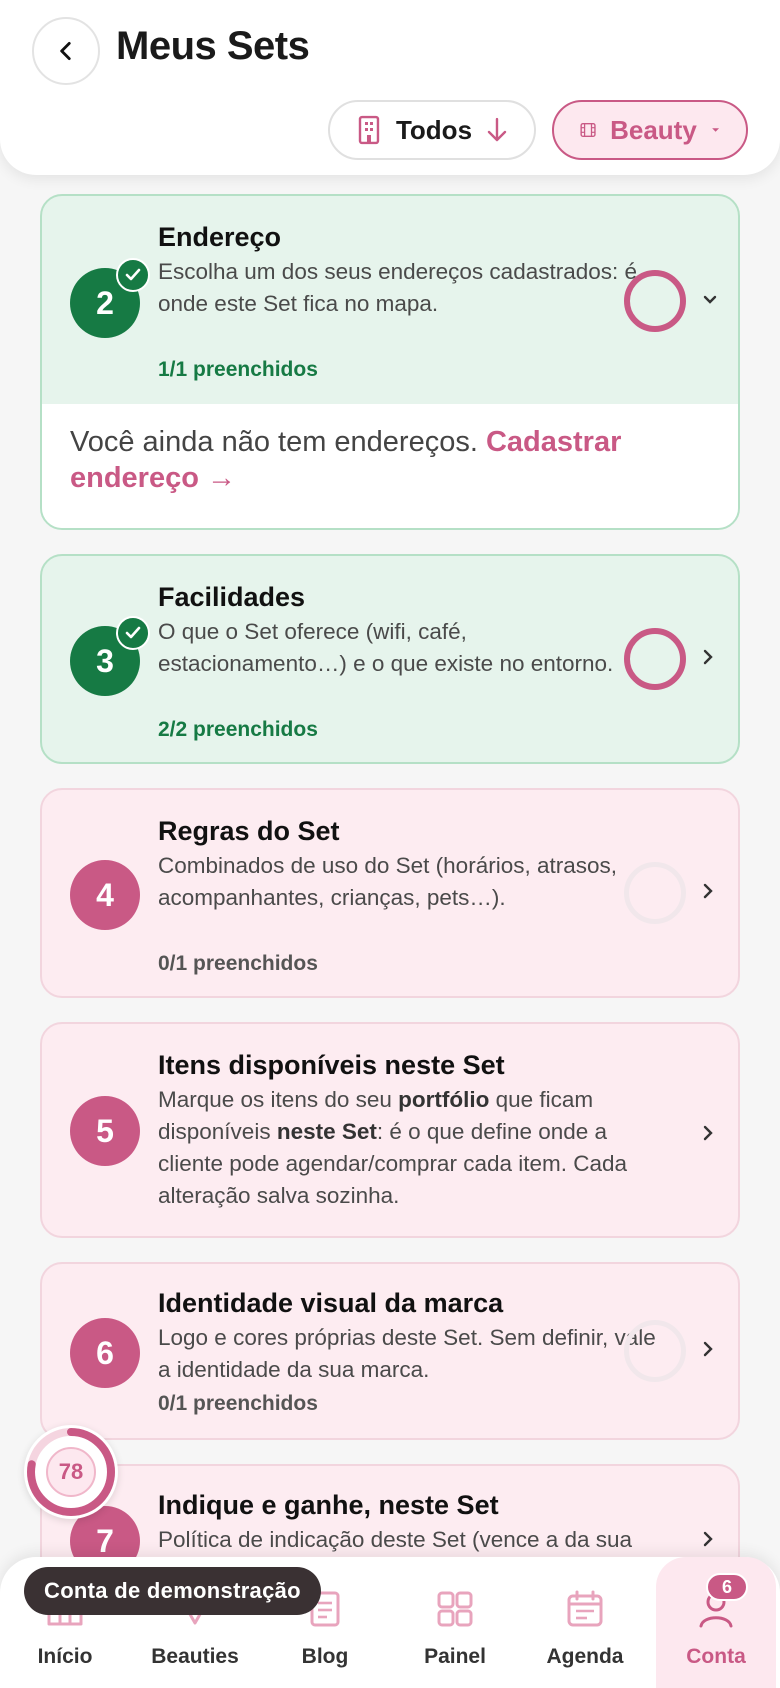 The image size is (780, 1688). What do you see at coordinates (716, 1656) in the screenshot?
I see `nav-label: Conta` at bounding box center [716, 1656].